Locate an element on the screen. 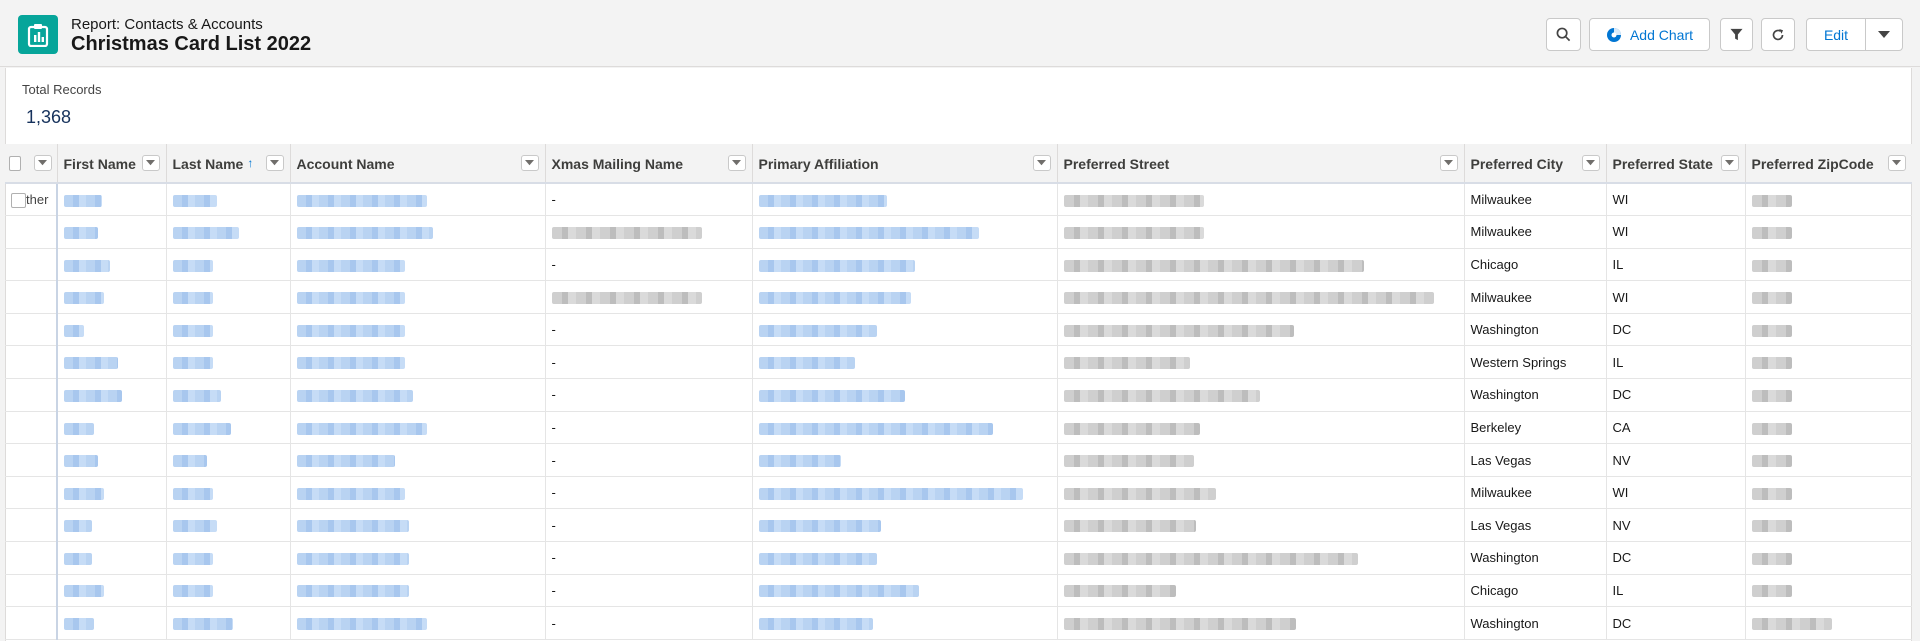 The image size is (1920, 641). refresh-button is located at coordinates (1778, 34).